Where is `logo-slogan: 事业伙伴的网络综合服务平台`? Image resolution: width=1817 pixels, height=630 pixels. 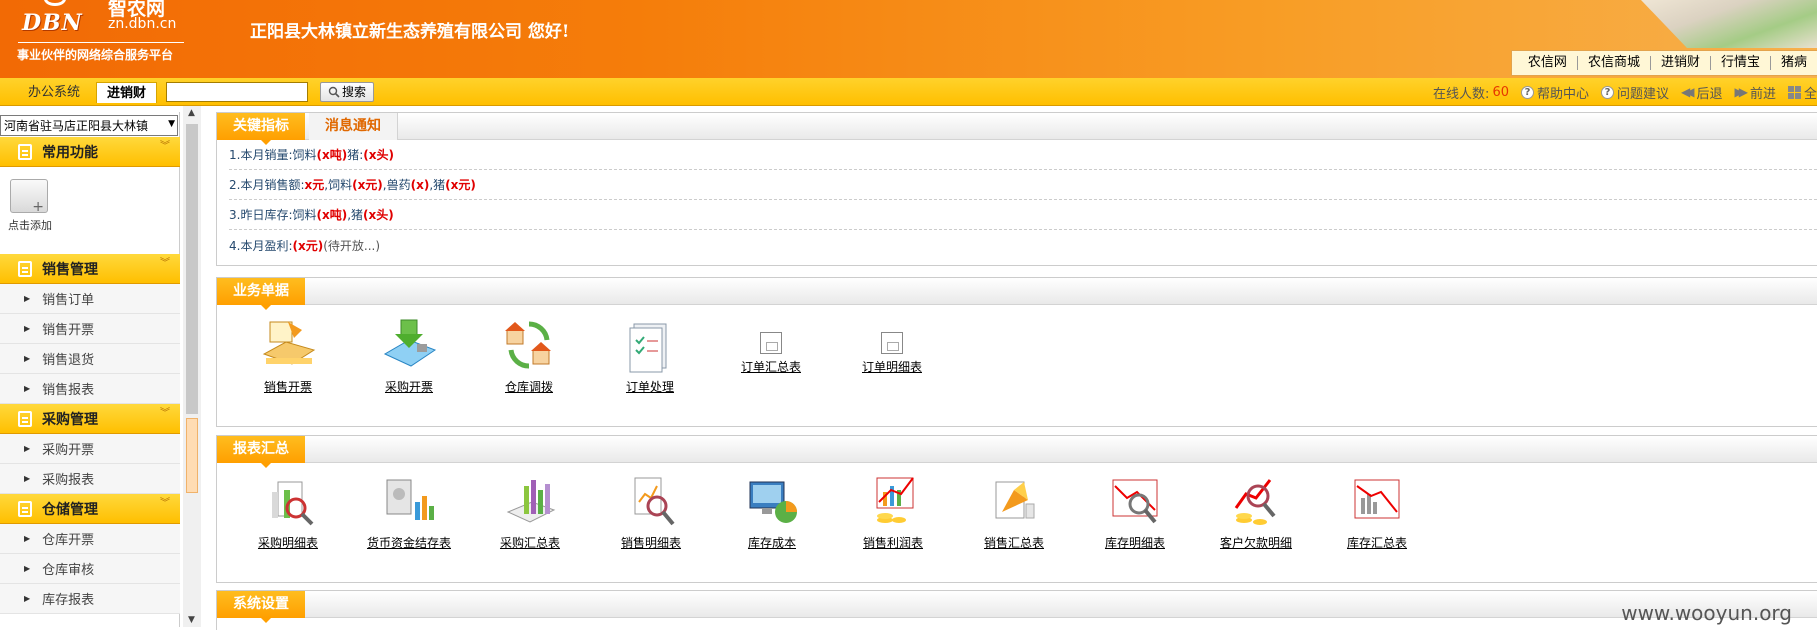
logo-slogan: 事业伙伴的网络综合服务平台 is located at coordinates (95, 54).